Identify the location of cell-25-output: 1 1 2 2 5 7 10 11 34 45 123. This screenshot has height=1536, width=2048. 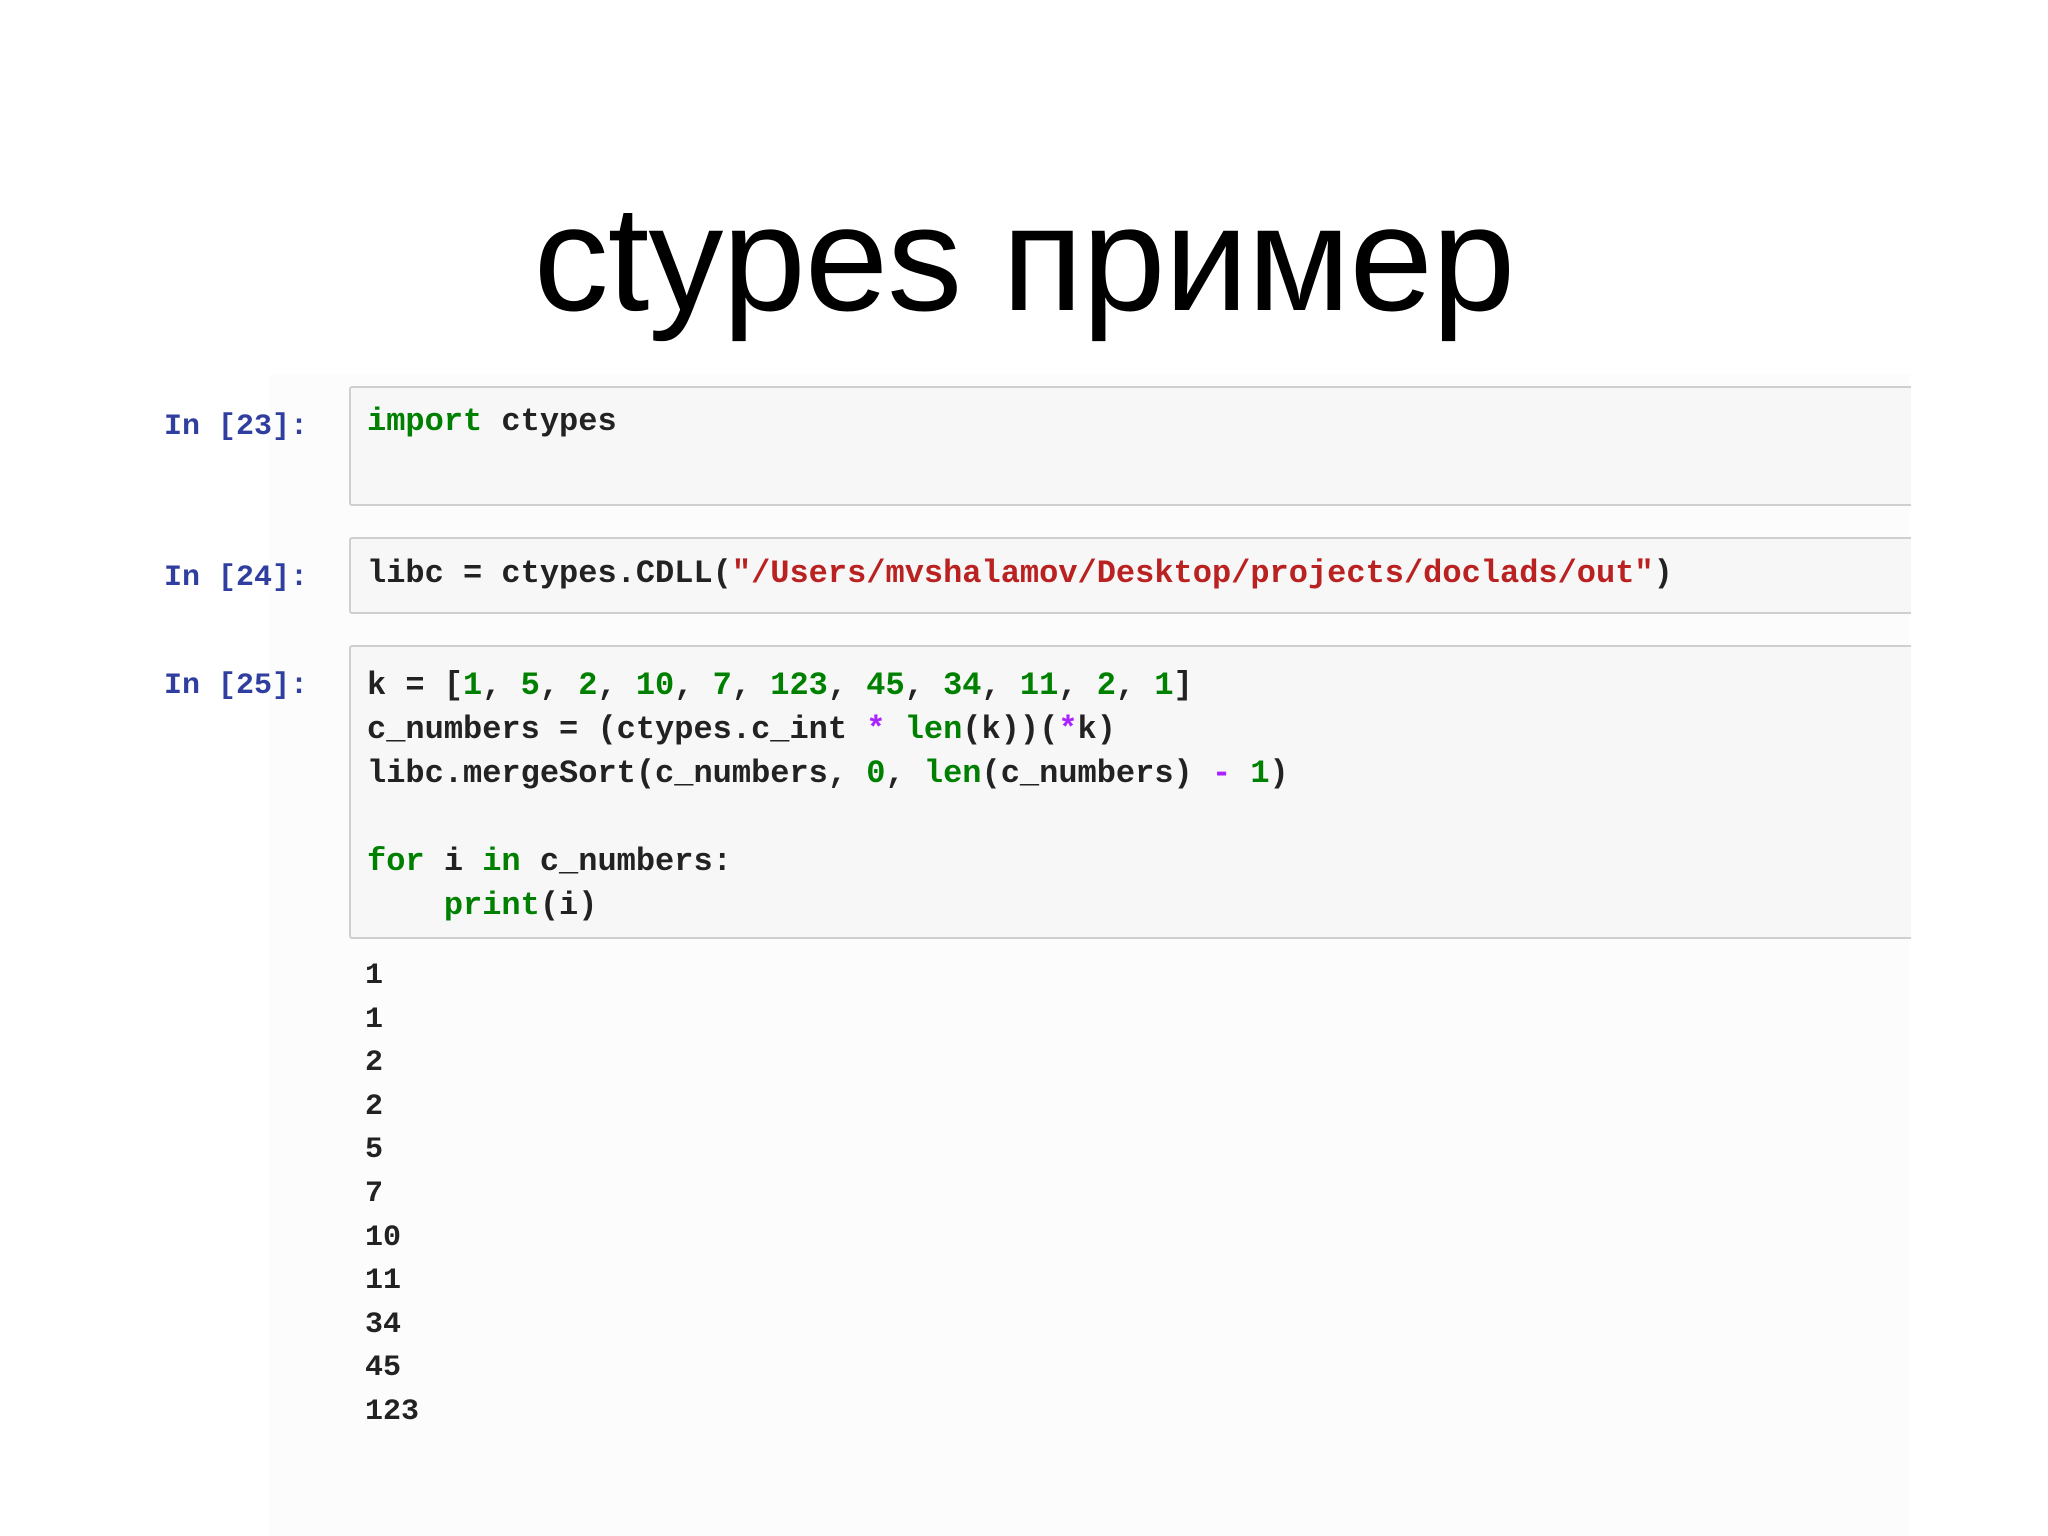
(392, 1195).